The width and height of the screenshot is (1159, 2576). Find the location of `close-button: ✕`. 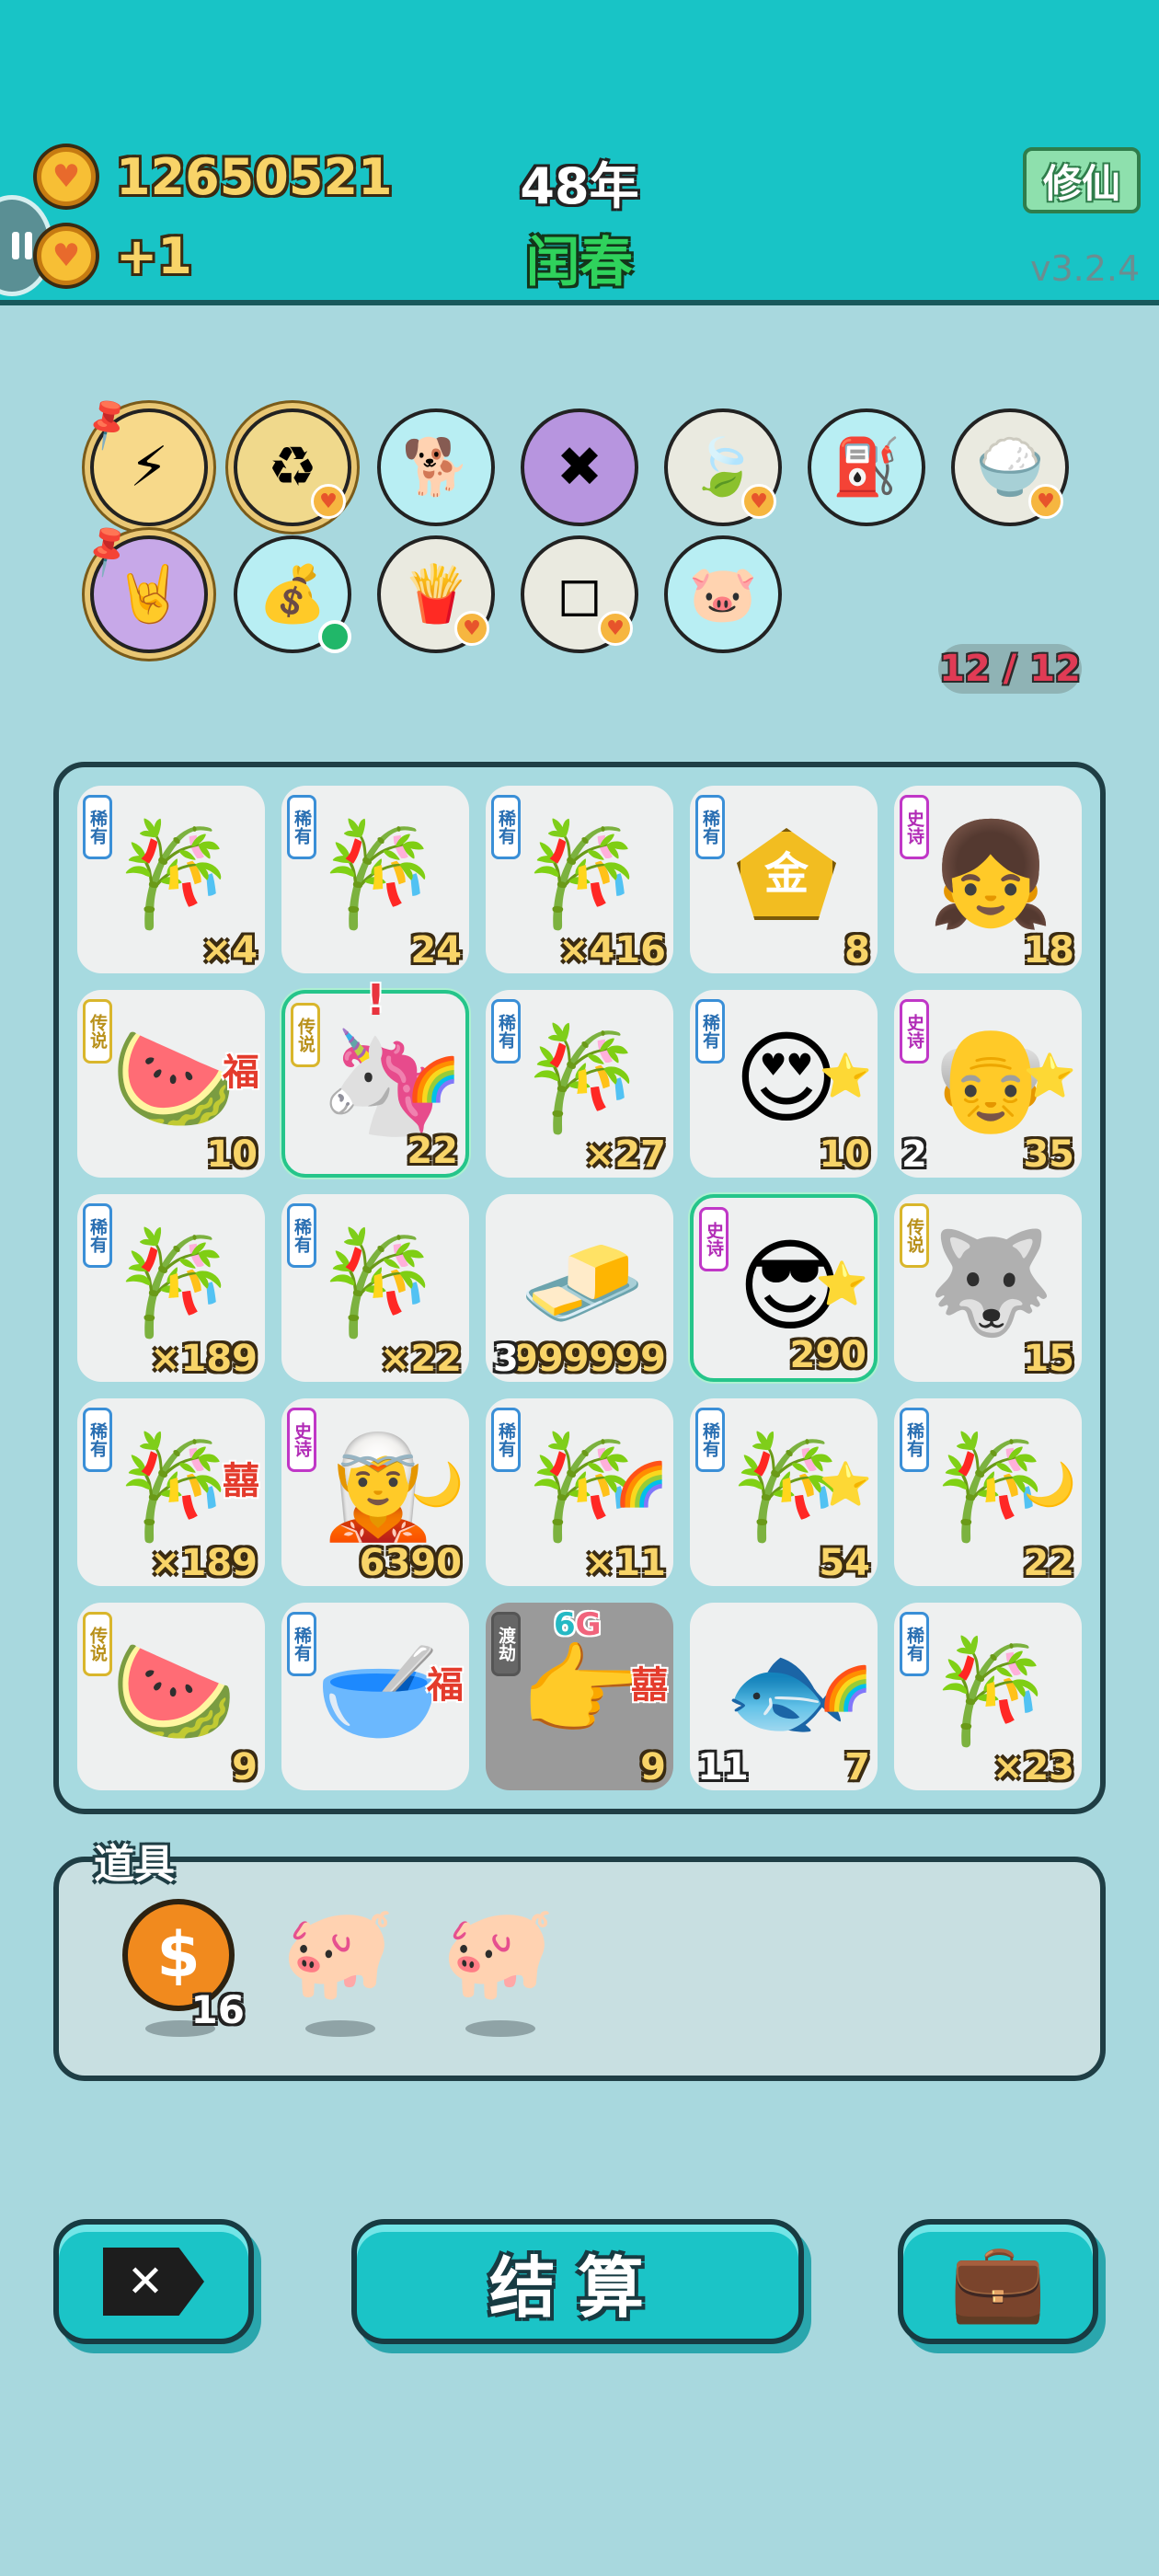

close-button: ✕ is located at coordinates (153, 2281).